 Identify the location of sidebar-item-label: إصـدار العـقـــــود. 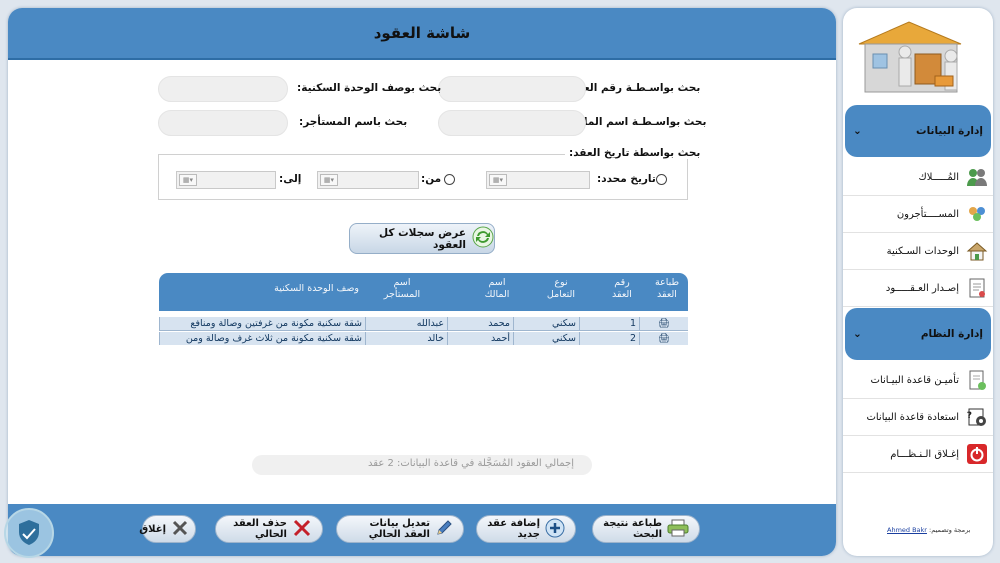
(922, 288).